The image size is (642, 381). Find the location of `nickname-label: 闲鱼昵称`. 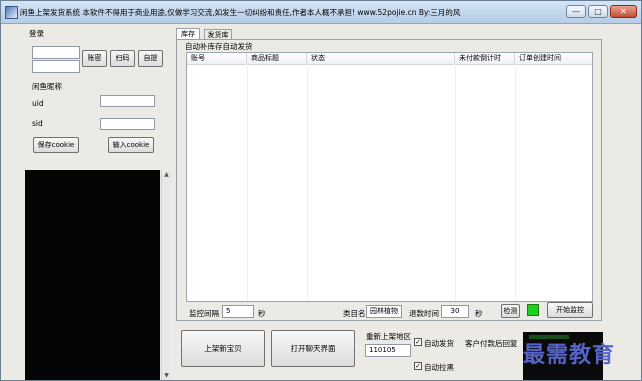

nickname-label: 闲鱼昵称 is located at coordinates (47, 86).